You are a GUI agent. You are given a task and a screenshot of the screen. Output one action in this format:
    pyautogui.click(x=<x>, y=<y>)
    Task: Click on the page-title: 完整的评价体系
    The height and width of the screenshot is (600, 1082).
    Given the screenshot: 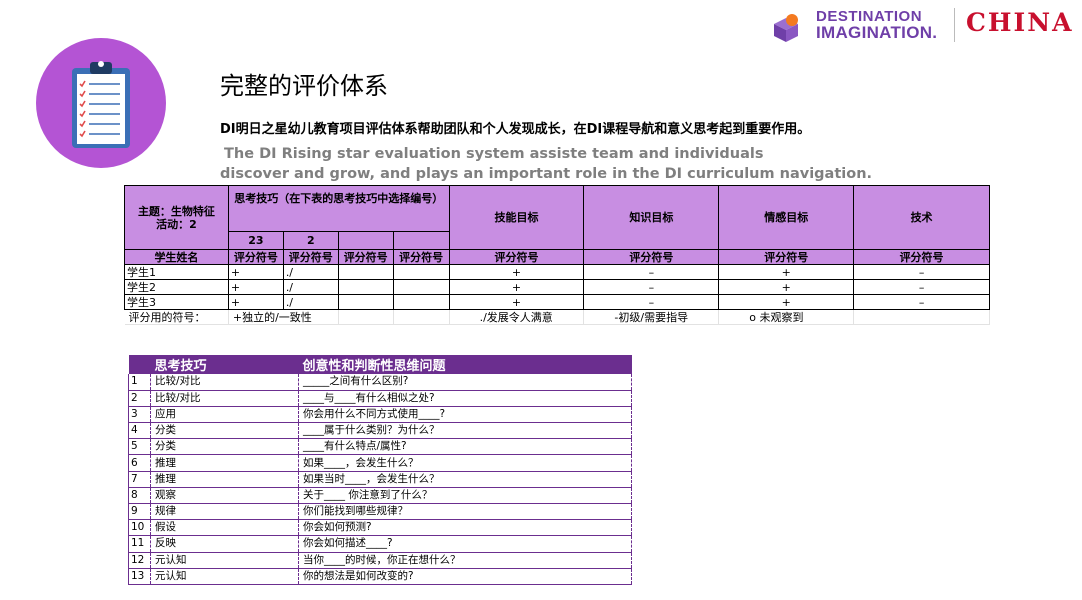 What is the action you would take?
    pyautogui.click(x=304, y=86)
    